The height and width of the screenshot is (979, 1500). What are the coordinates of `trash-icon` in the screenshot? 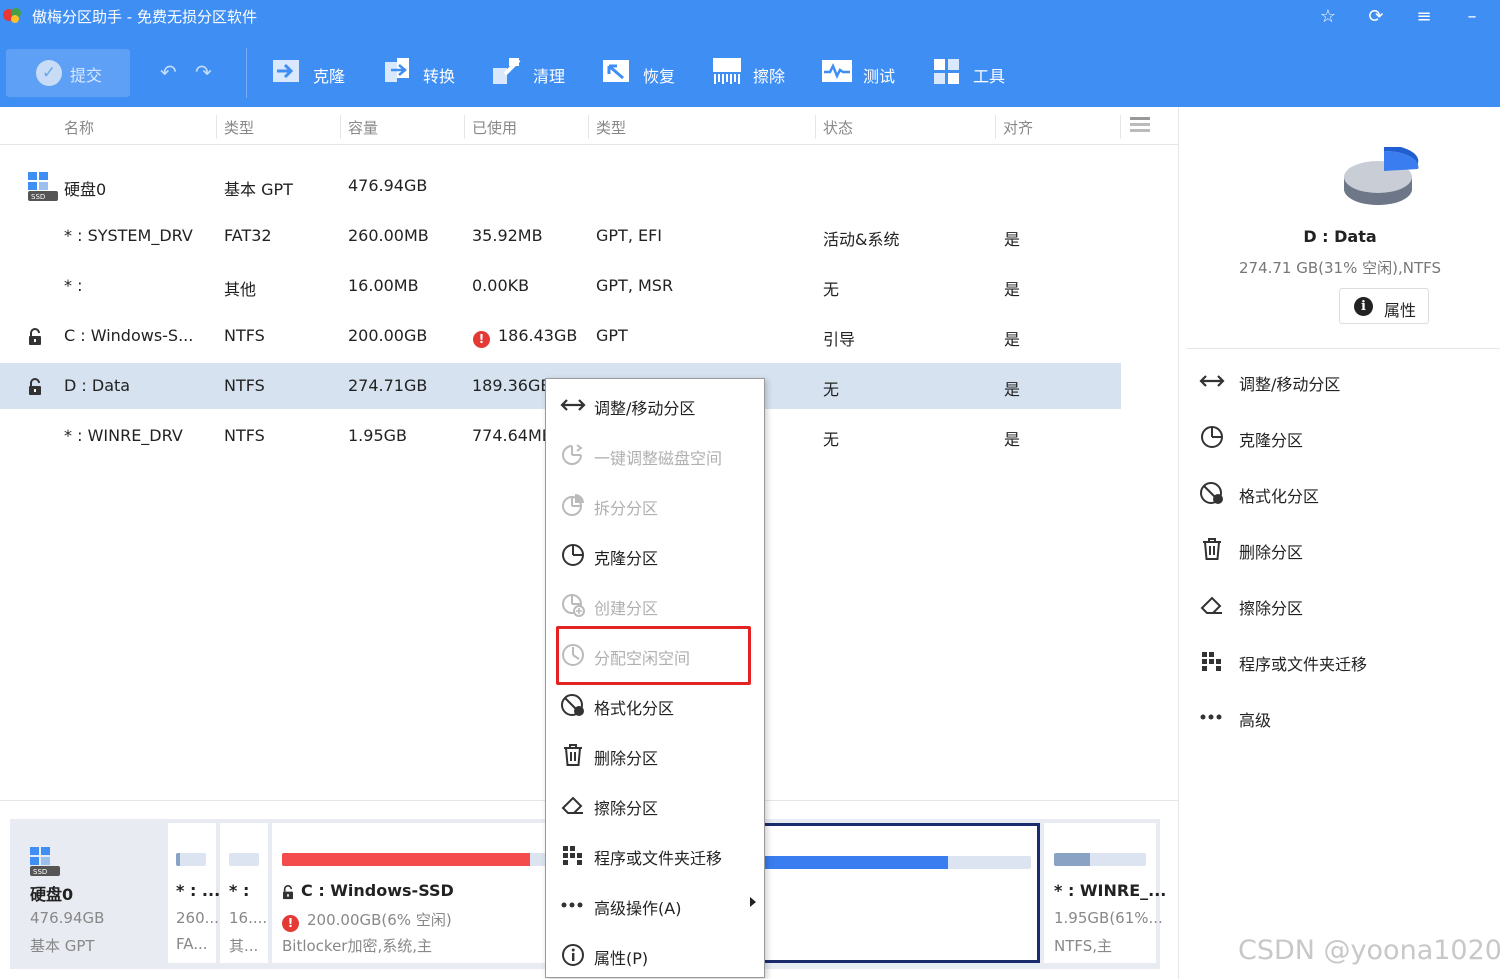 It's located at (1212, 549).